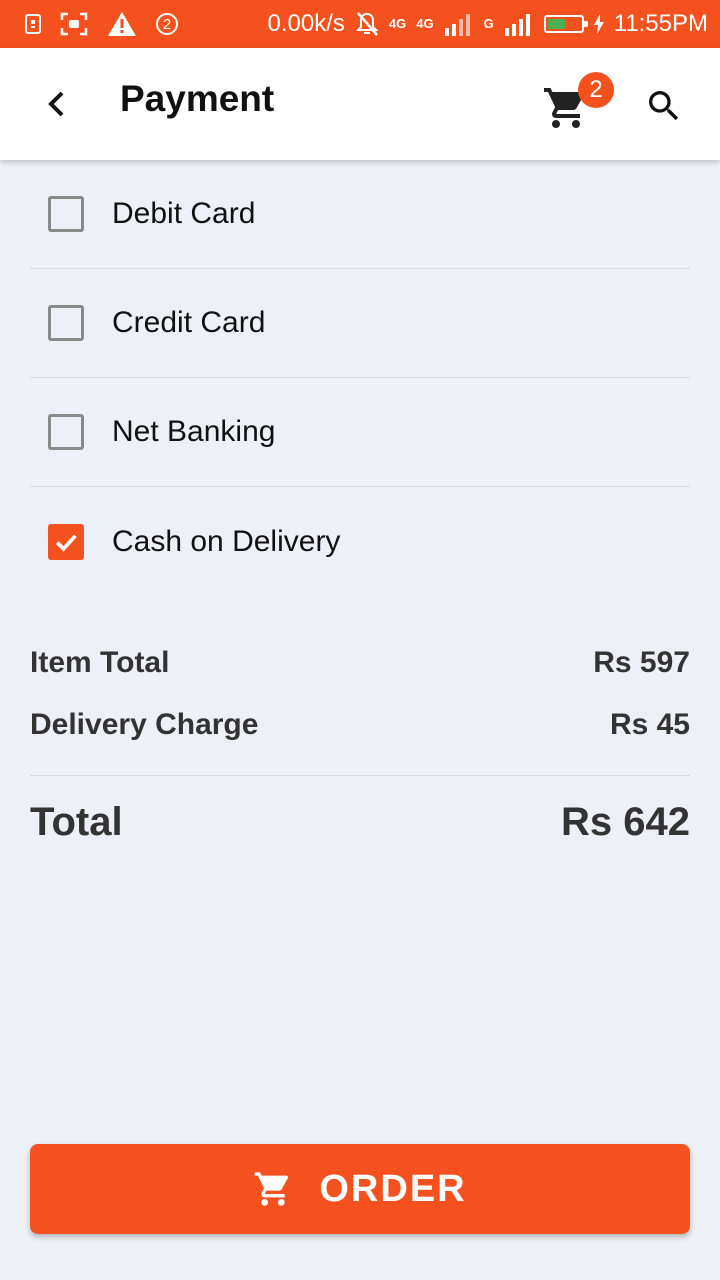 The image size is (720, 1280). I want to click on item-total-label: Item Total, so click(100, 662).